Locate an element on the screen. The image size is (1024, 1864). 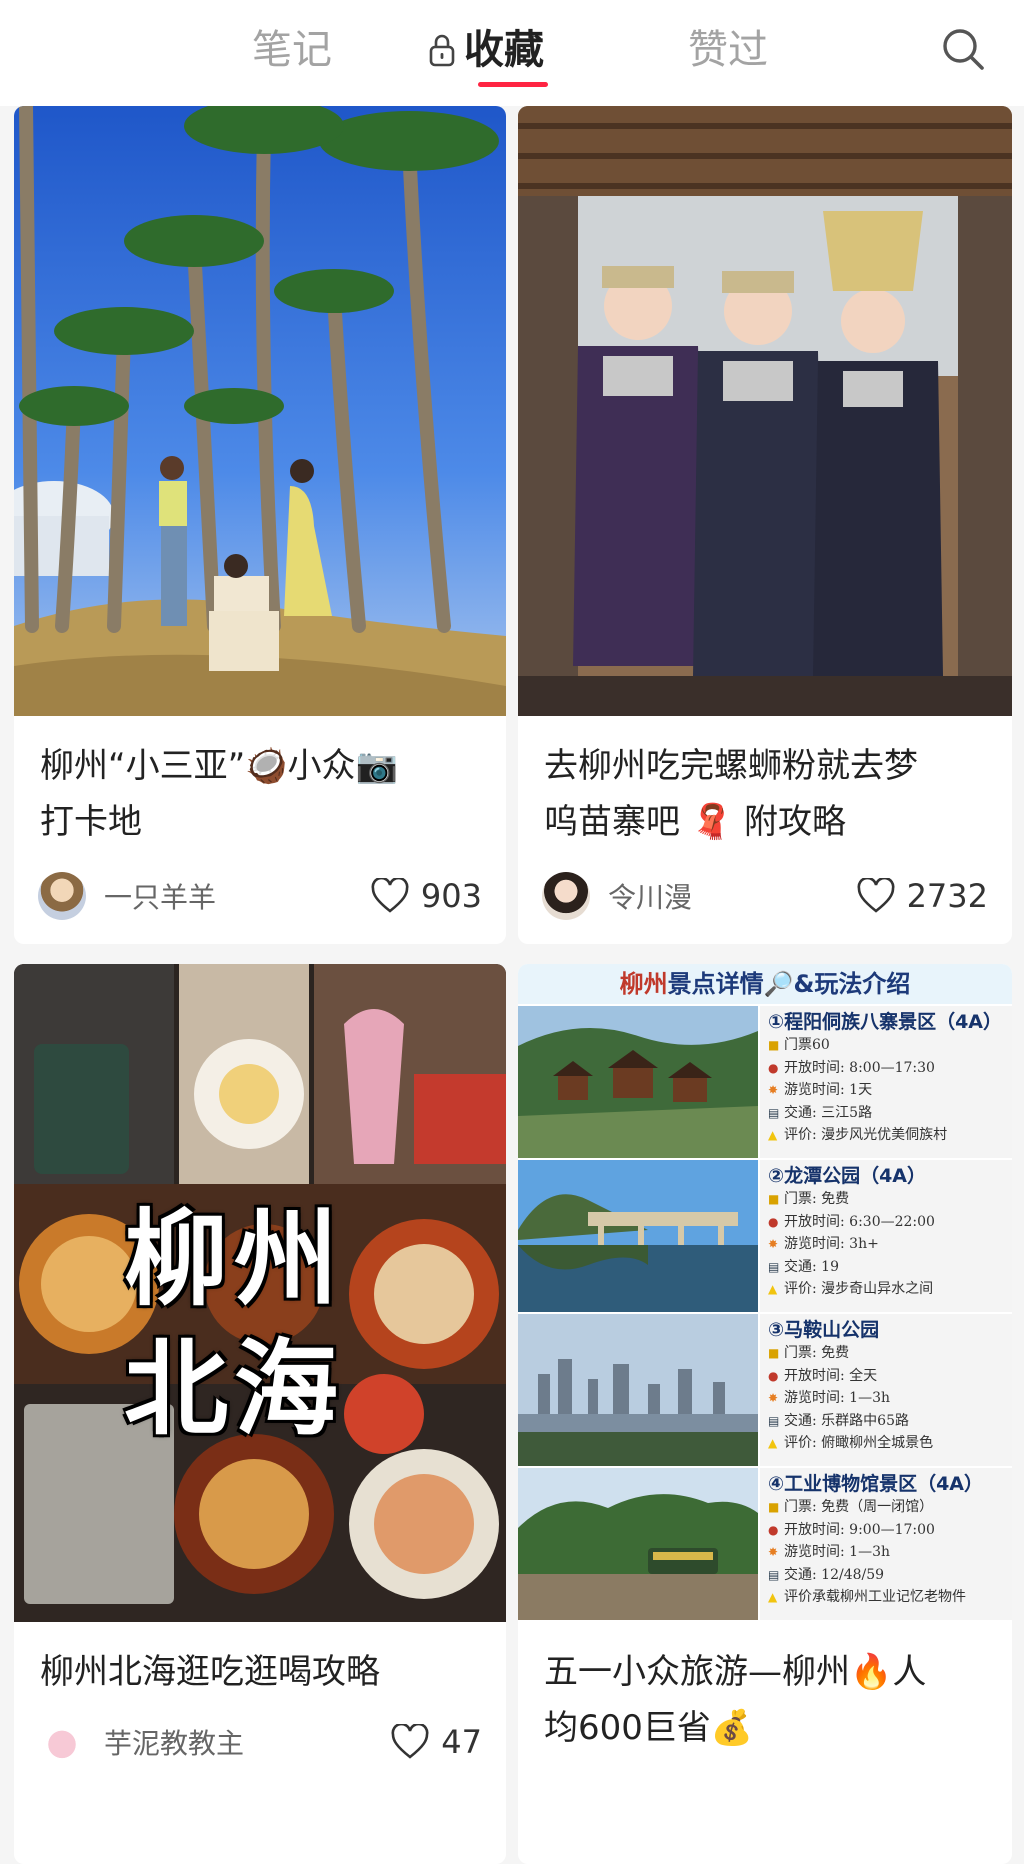
like-count: 2732 is located at coordinates (947, 896).